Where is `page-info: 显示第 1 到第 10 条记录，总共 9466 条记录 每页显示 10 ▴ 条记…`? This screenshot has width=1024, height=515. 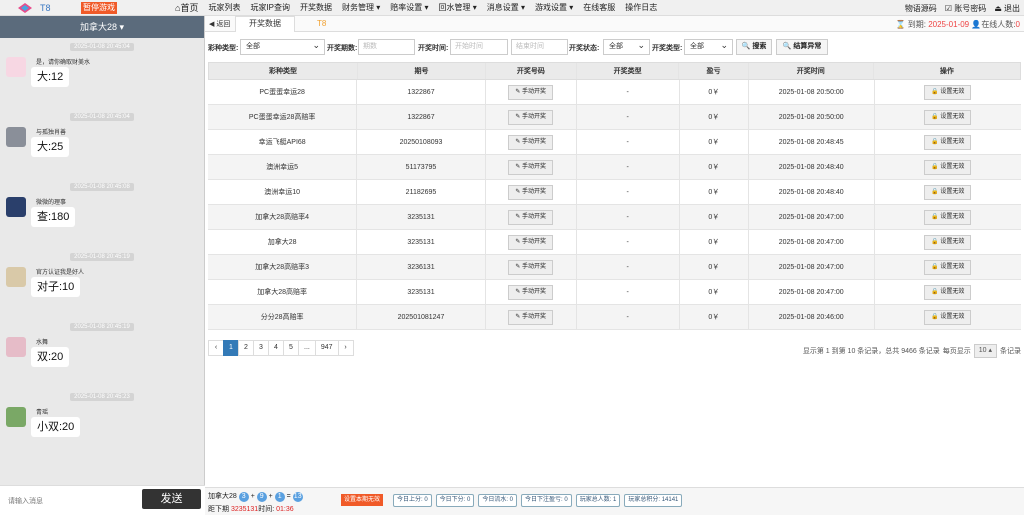
page-info: 显示第 1 到第 10 条记录，总共 9466 条记录 每页显示 10 ▴ 条记… is located at coordinates (912, 351).